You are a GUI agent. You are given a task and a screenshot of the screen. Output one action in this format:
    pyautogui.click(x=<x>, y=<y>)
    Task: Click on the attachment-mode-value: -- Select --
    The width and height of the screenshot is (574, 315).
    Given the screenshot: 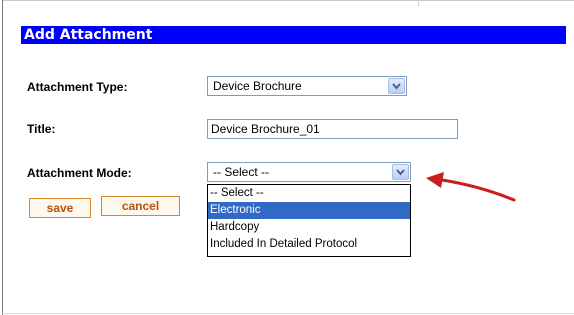 What is the action you would take?
    pyautogui.click(x=241, y=172)
    